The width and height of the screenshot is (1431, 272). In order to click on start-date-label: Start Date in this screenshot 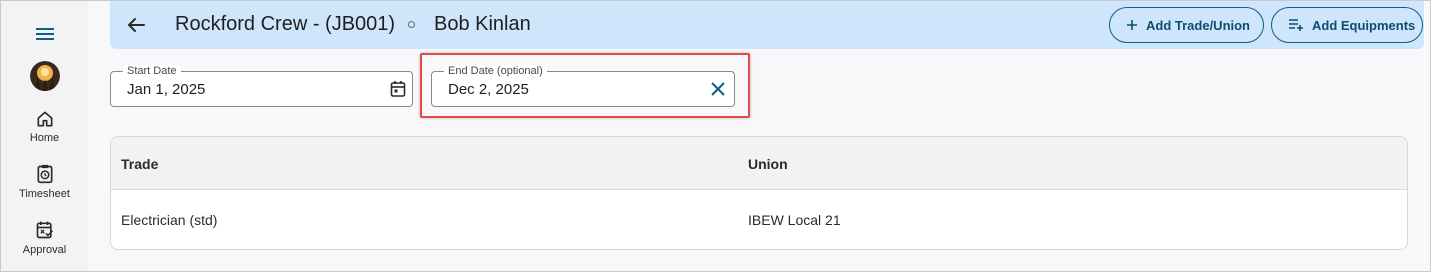, I will do `click(152, 71)`.